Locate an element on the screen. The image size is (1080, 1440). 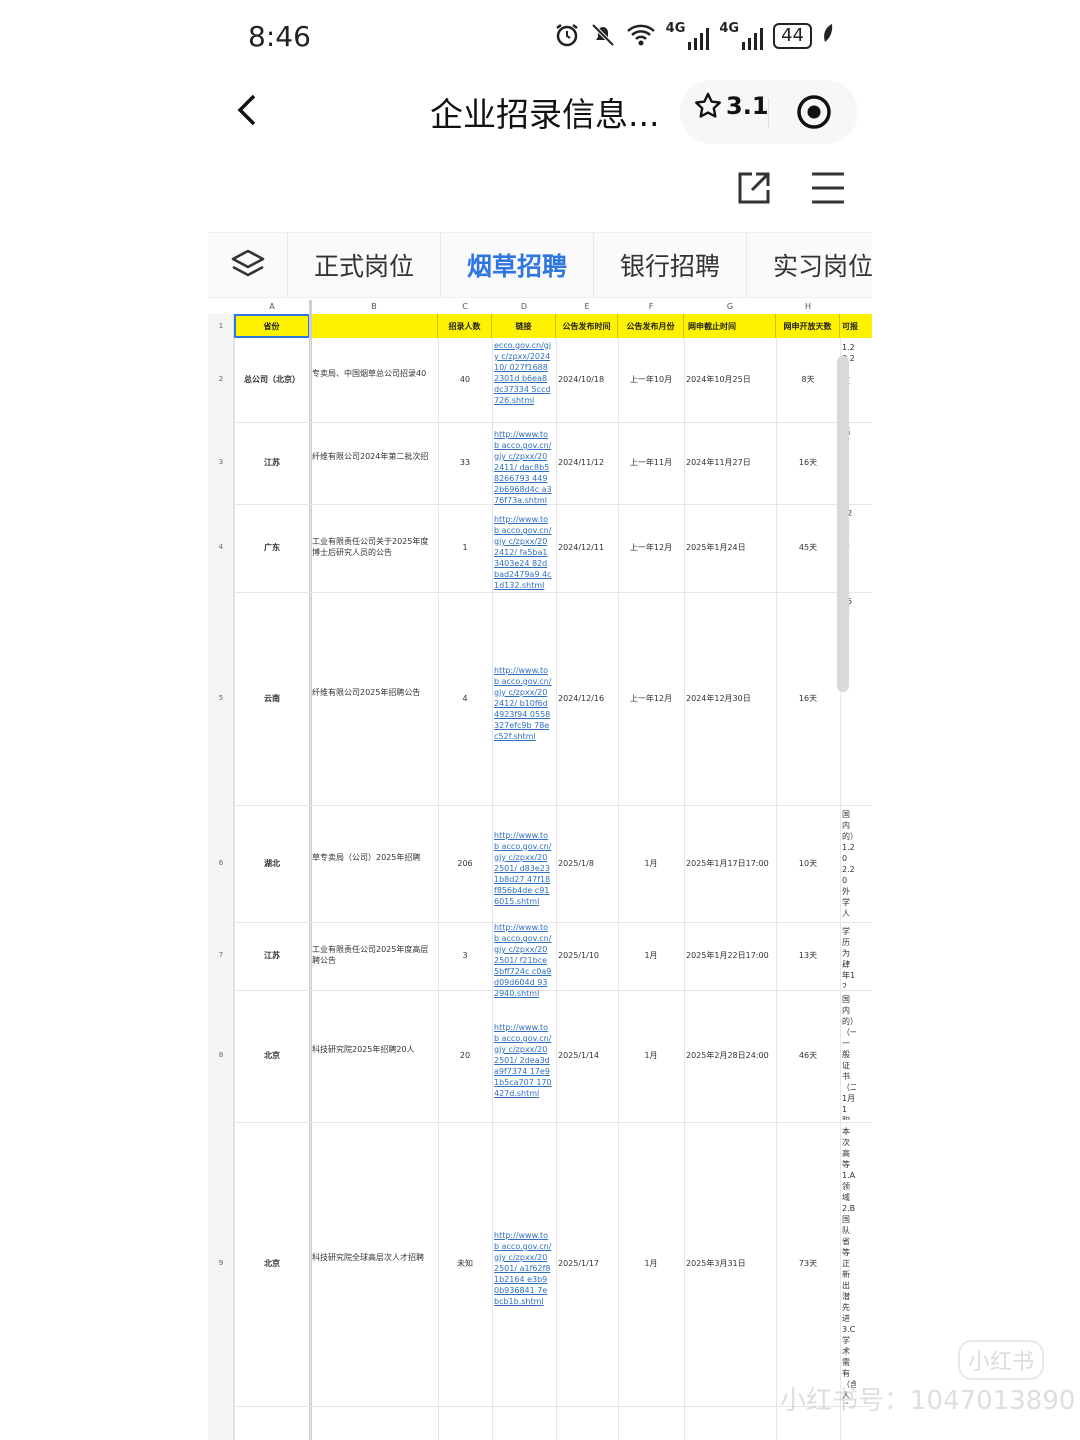
share-button is located at coordinates (754, 190).